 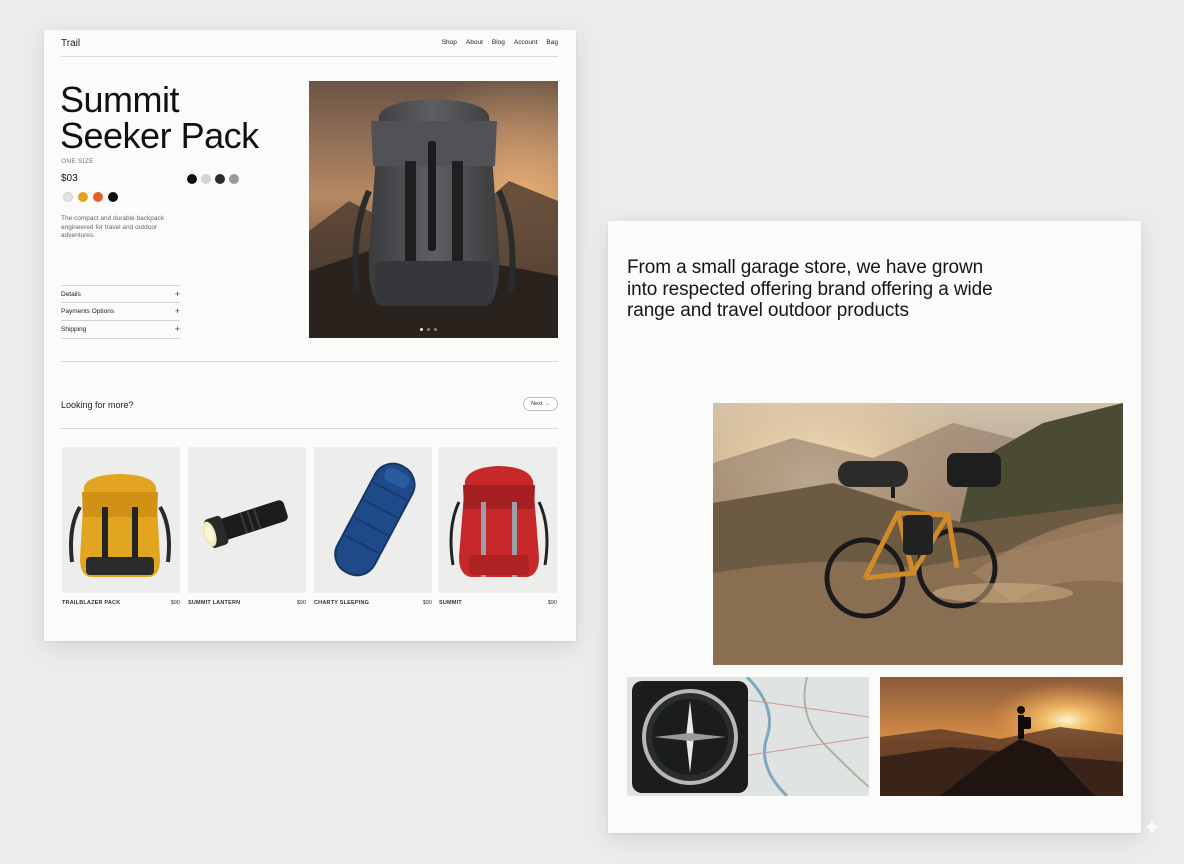 I want to click on top-nav: Shop About Blog Account Bag, so click(x=500, y=42).